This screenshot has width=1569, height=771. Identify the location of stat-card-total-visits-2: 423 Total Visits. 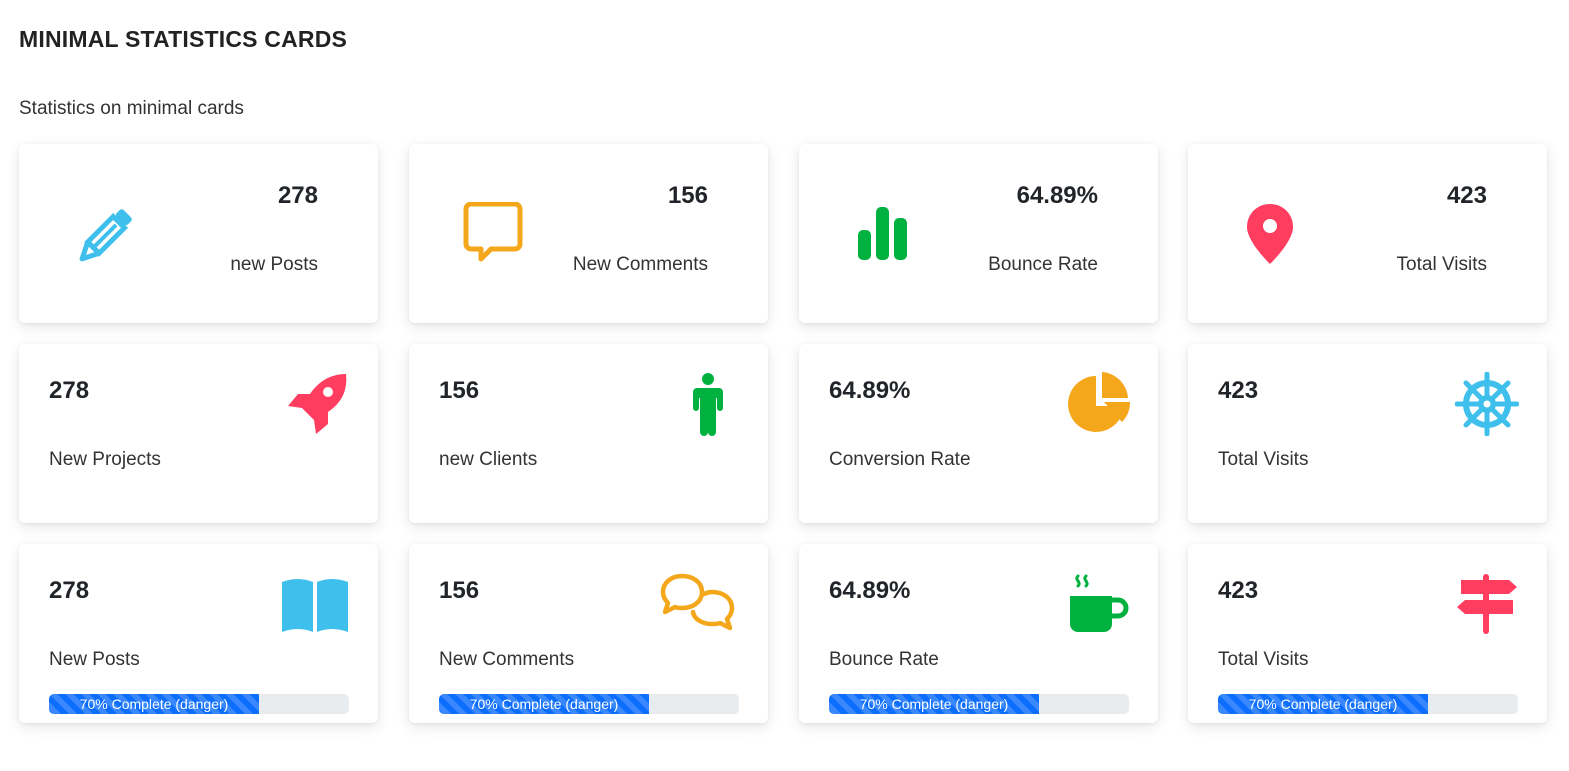
(1367, 433).